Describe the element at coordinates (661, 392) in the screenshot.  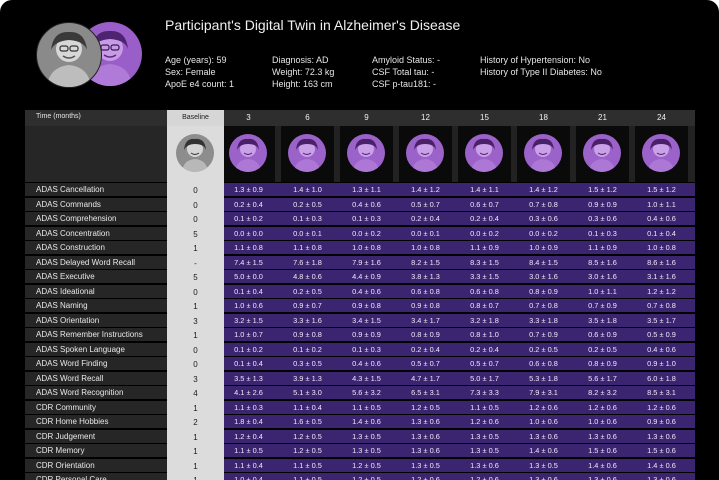
I see `predicted-value-cell: 8.5 ± 3.1` at that location.